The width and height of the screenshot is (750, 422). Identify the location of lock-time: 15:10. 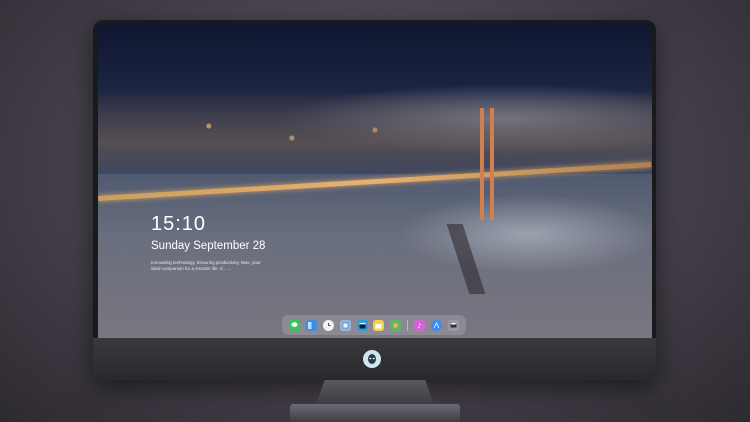
(179, 224).